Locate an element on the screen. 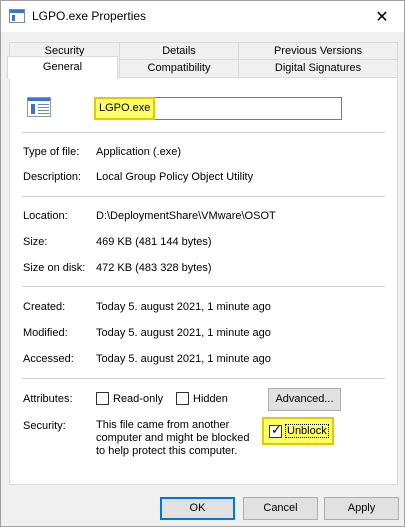  file-name-text: LGPO.exe is located at coordinates (124, 108).